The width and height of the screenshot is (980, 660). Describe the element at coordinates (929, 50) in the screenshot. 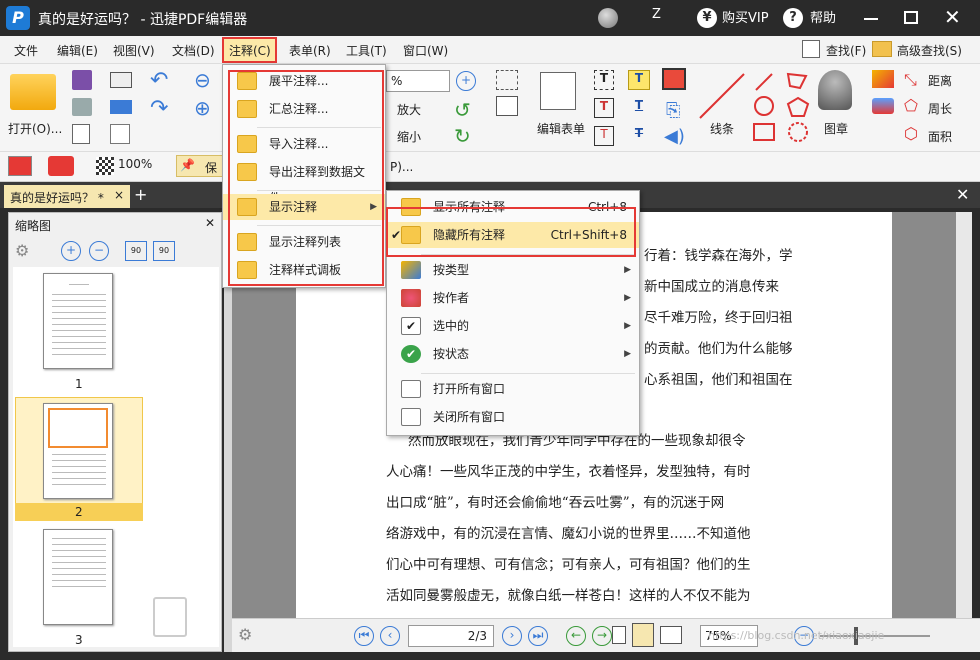

I see `advanced-find-button: 高级查找(S)` at that location.